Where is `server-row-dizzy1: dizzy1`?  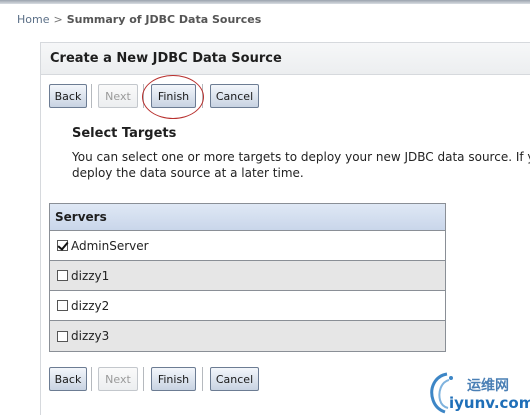 server-row-dizzy1: dizzy1 is located at coordinates (247, 276).